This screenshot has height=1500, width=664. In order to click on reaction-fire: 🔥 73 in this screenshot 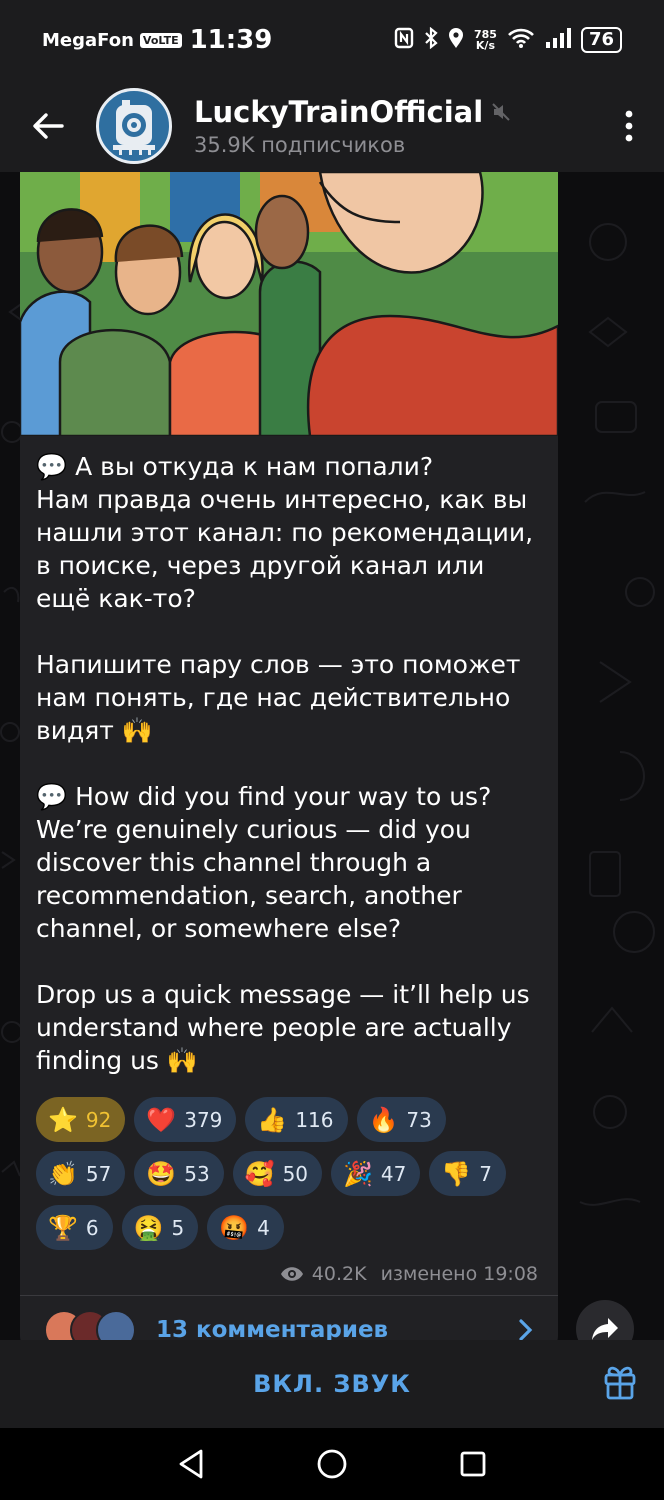, I will do `click(401, 1119)`.